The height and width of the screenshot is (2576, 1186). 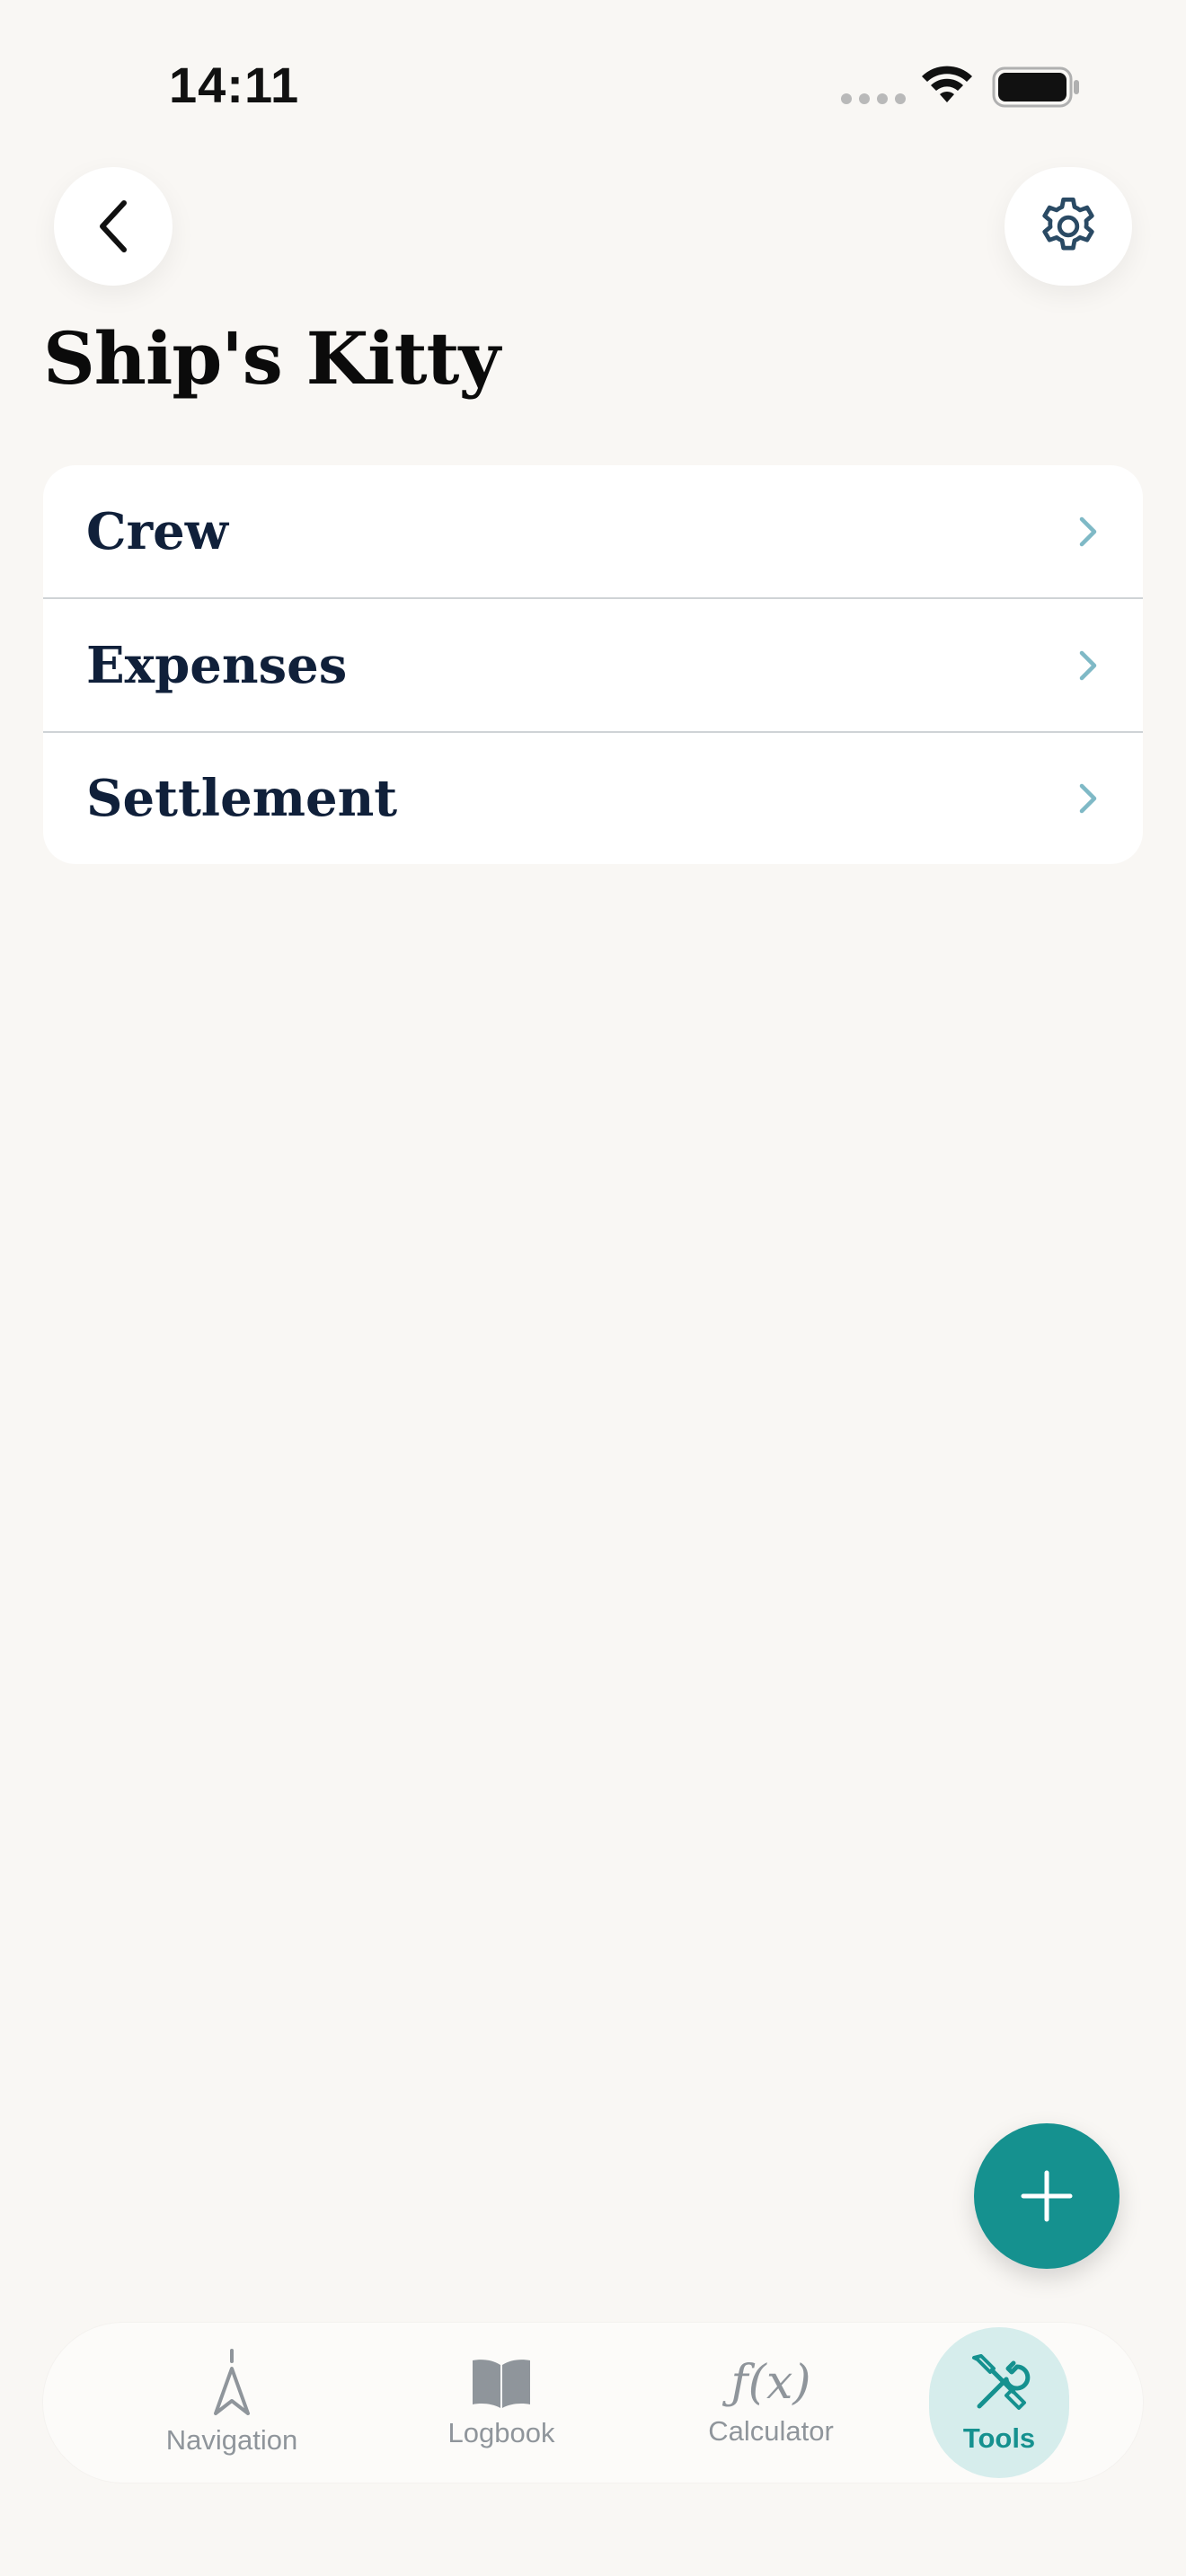 I want to click on chevron-left-icon, so click(x=113, y=226).